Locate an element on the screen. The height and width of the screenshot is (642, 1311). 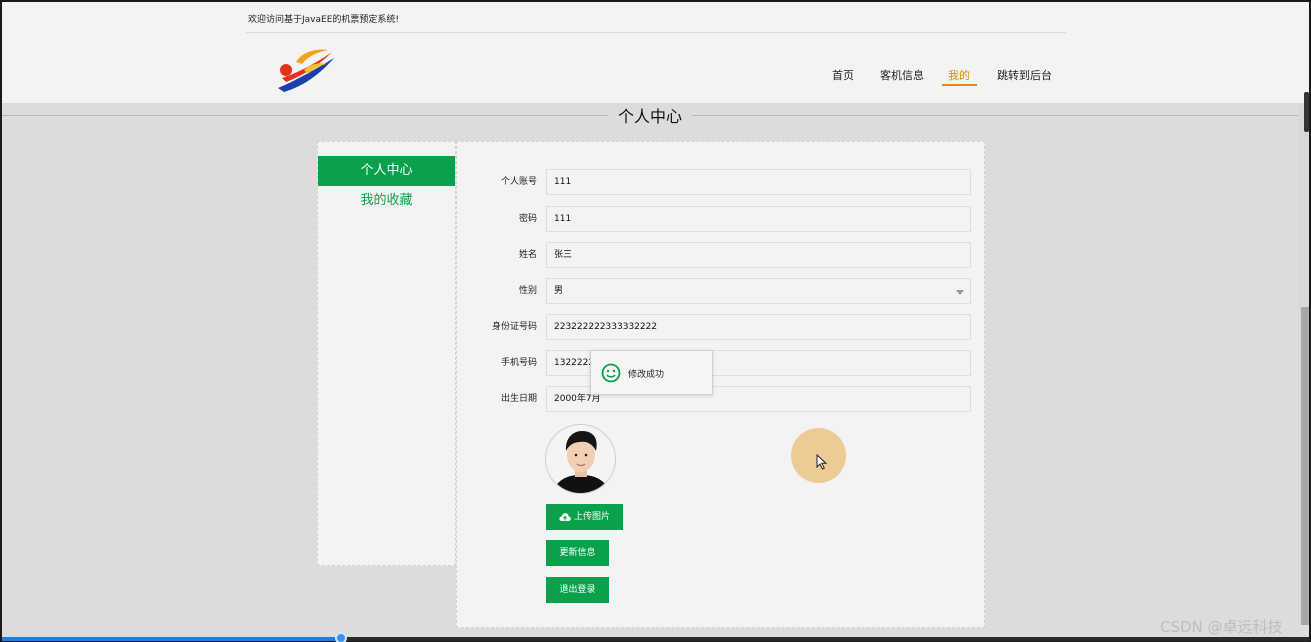
toast-message: 修改成功 is located at coordinates (646, 375).